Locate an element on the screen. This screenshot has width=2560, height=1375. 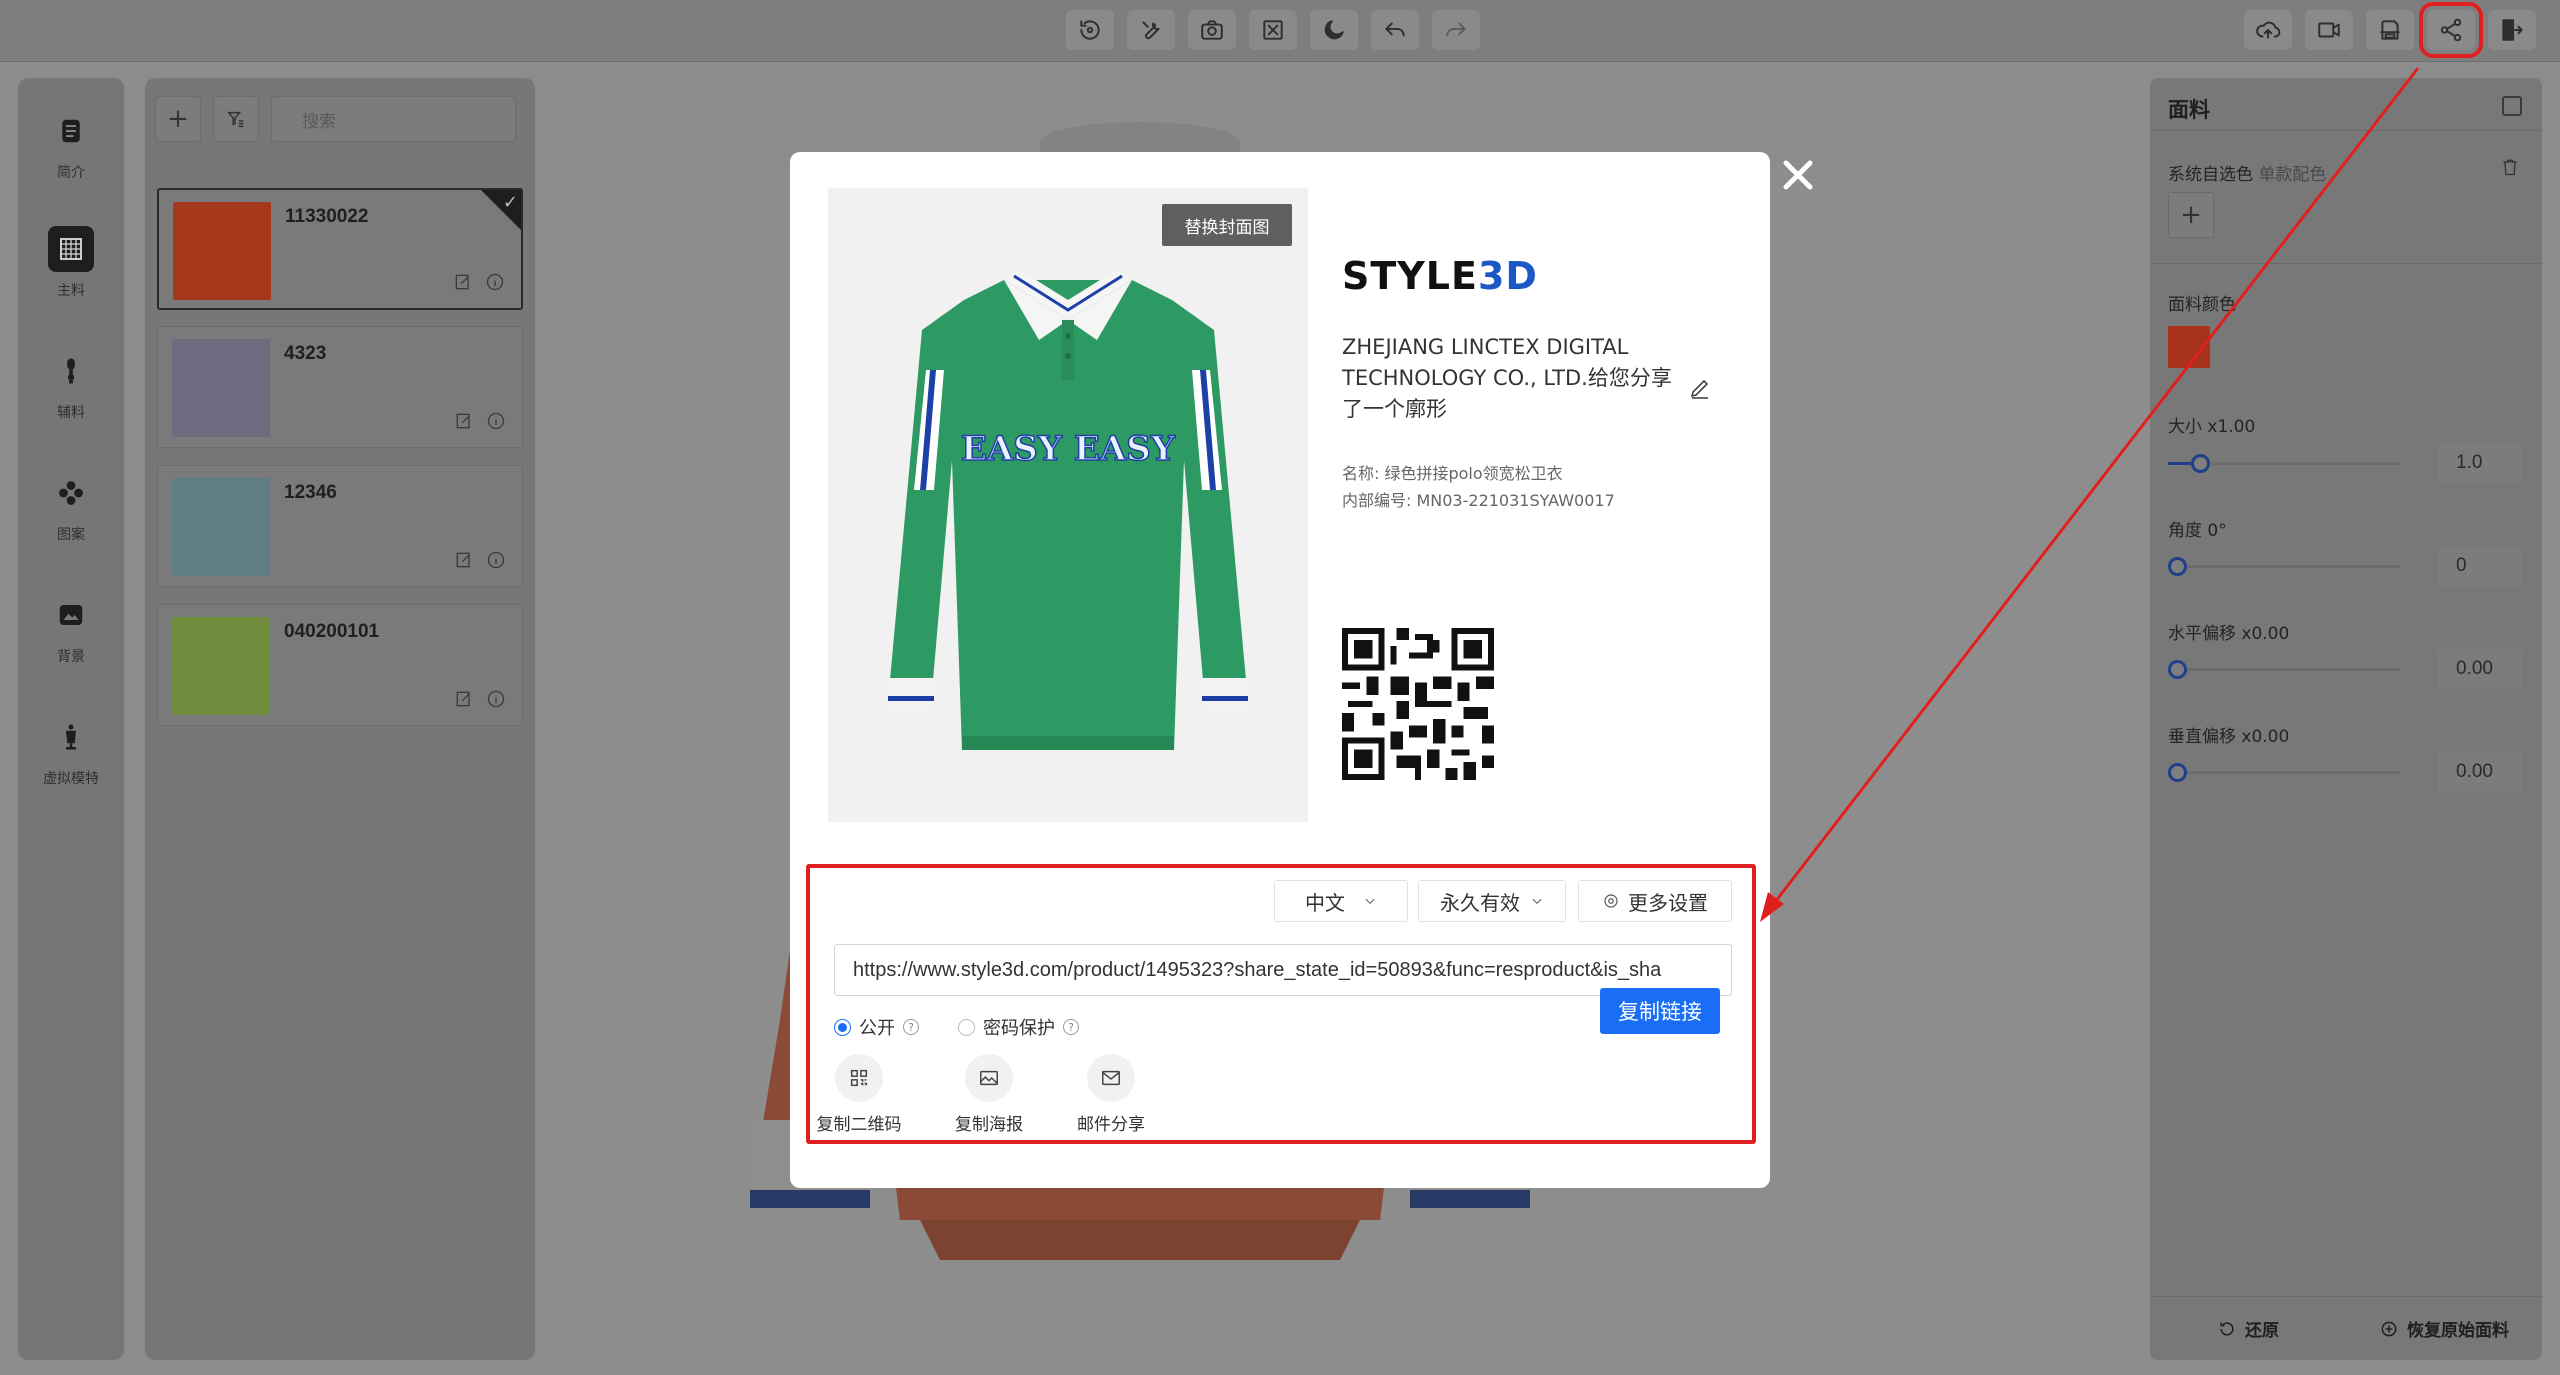
garment-name: 名称: 绿色拼接polo领宽松卫衣 is located at coordinates (1452, 473).